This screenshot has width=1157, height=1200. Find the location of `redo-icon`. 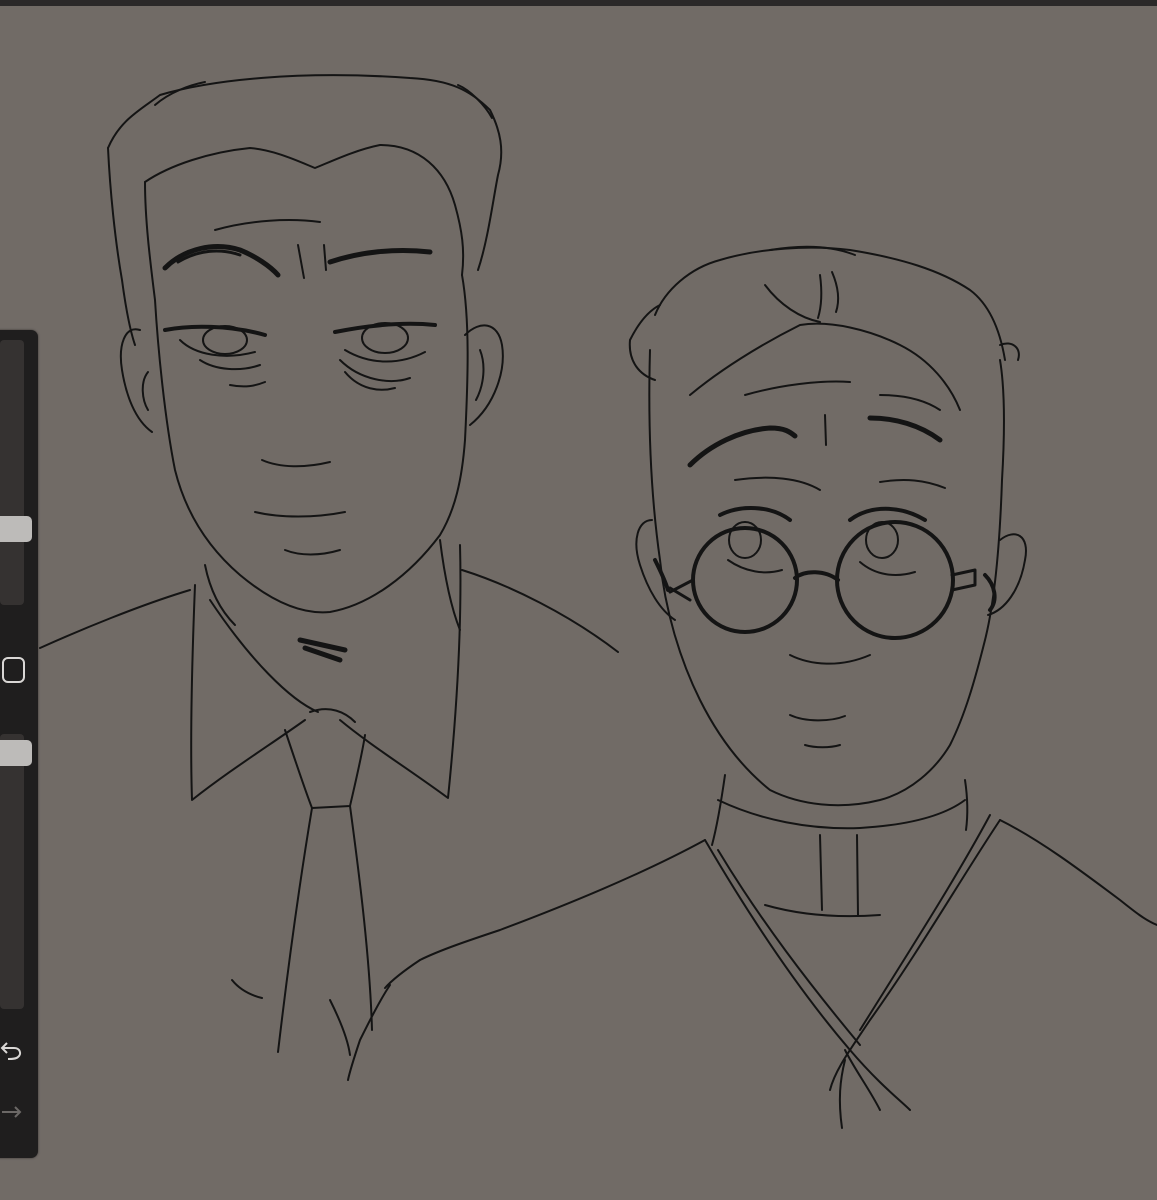

redo-icon is located at coordinates (12, 1112).